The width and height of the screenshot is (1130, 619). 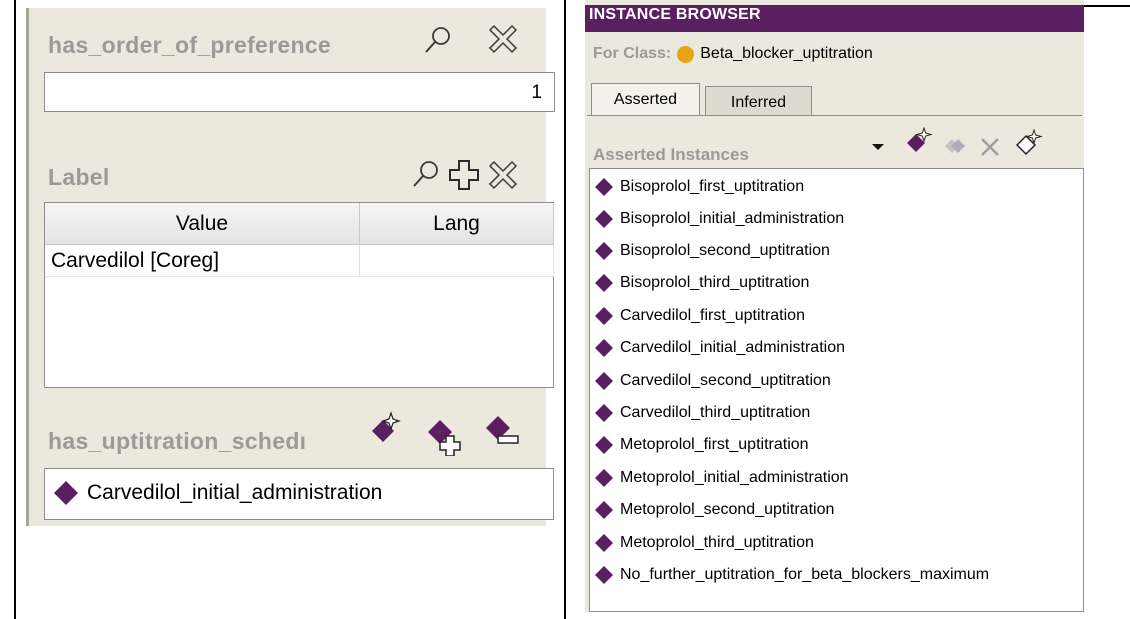 What do you see at coordinates (632, 53) in the screenshot?
I see `for-class-label: For Class:` at bounding box center [632, 53].